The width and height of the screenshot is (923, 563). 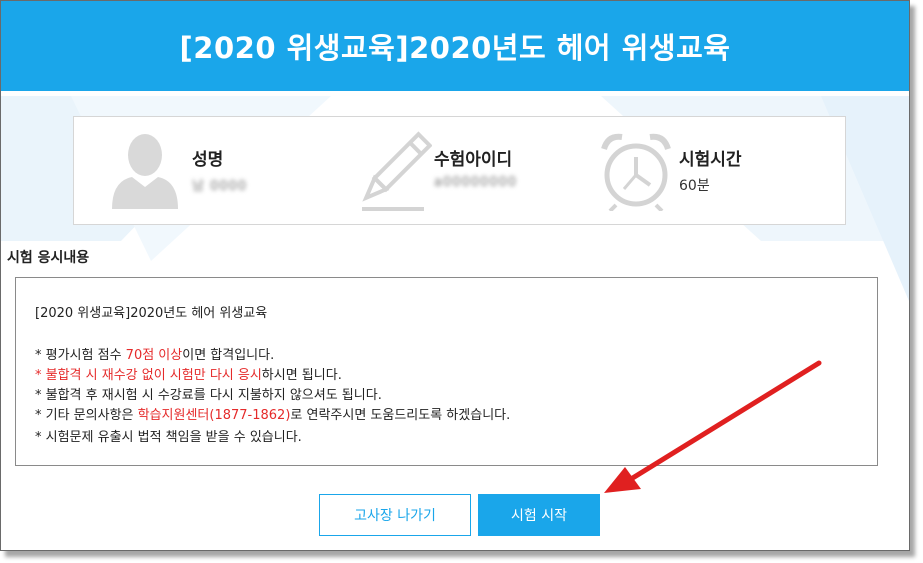 I want to click on time-value: 60분, so click(x=694, y=186).